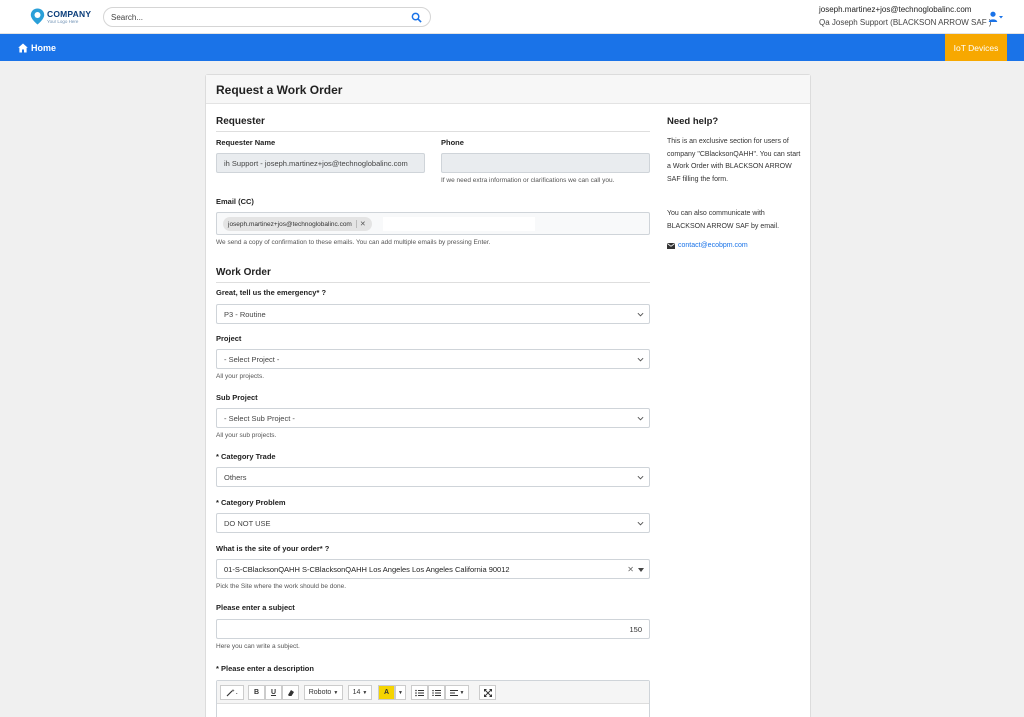  Describe the element at coordinates (23, 47) in the screenshot. I see `home-icon` at that location.